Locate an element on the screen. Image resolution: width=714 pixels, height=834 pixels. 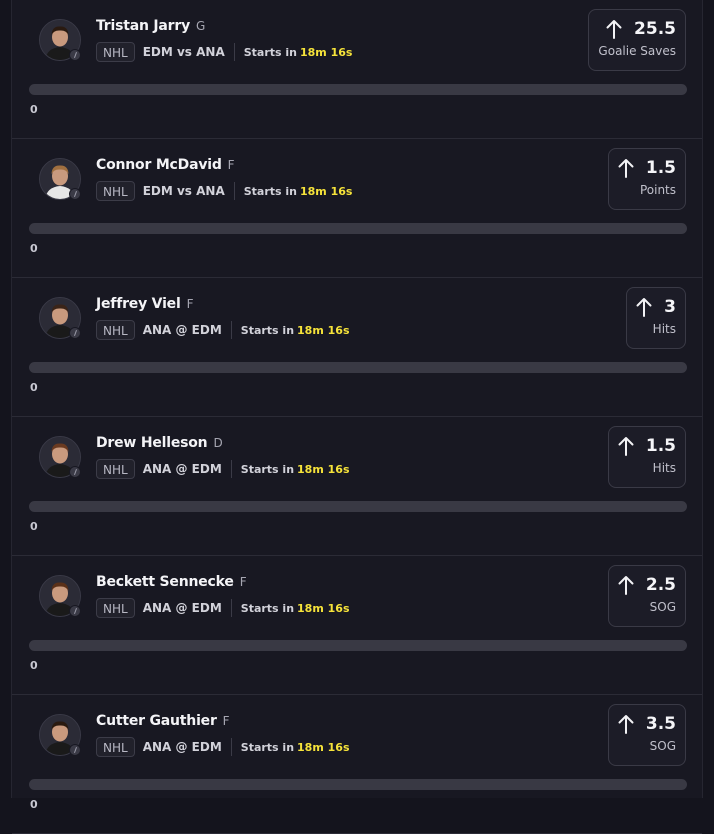
player-name: Cutter Gauthier is located at coordinates (156, 721).